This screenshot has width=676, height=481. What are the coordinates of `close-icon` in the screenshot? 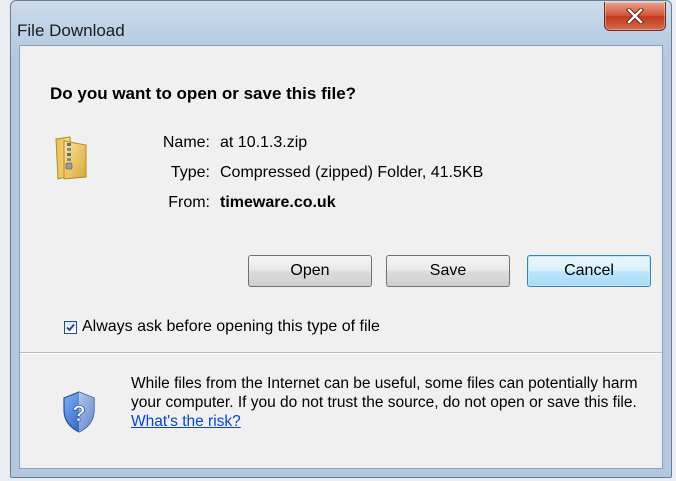 It's located at (635, 16).